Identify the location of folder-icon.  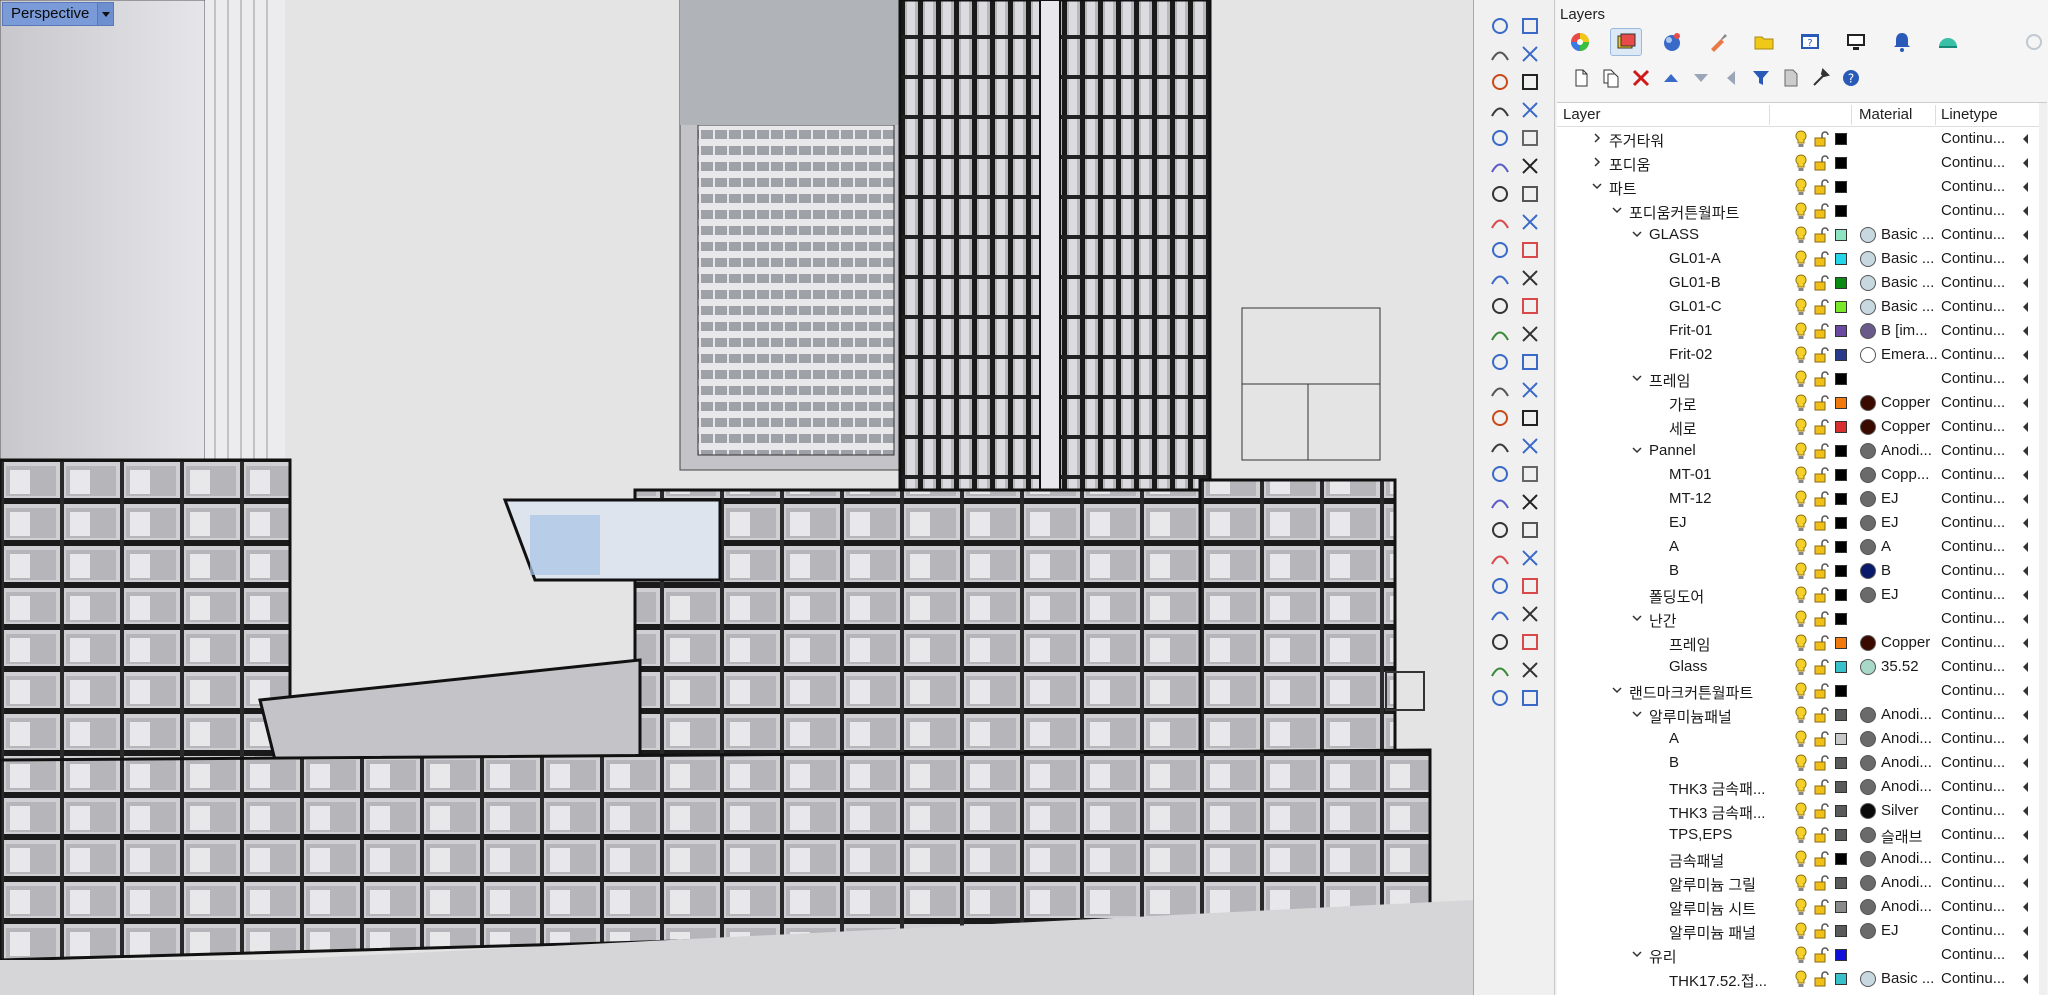
(1500, 586).